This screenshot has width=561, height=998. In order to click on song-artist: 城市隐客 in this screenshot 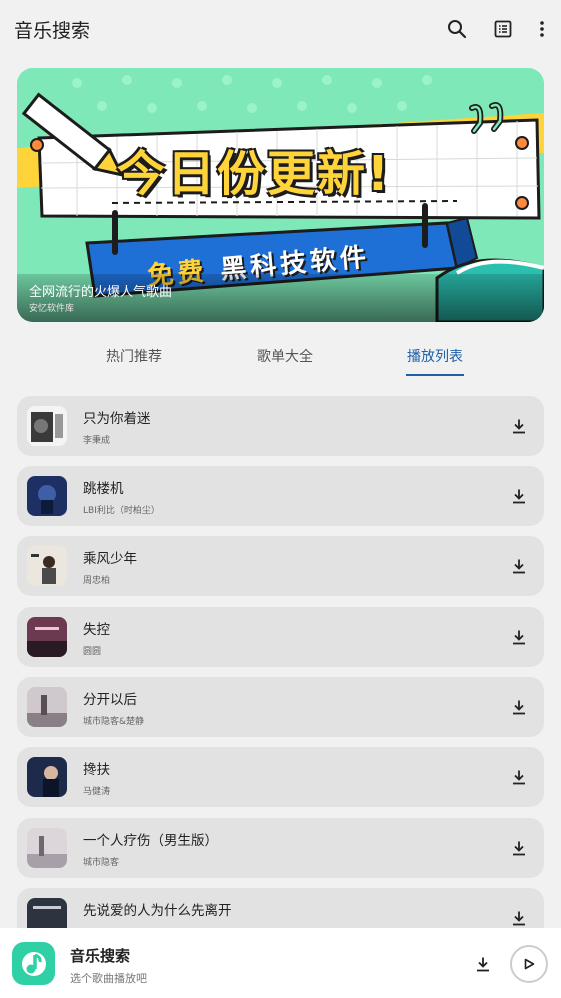, I will do `click(101, 863)`.